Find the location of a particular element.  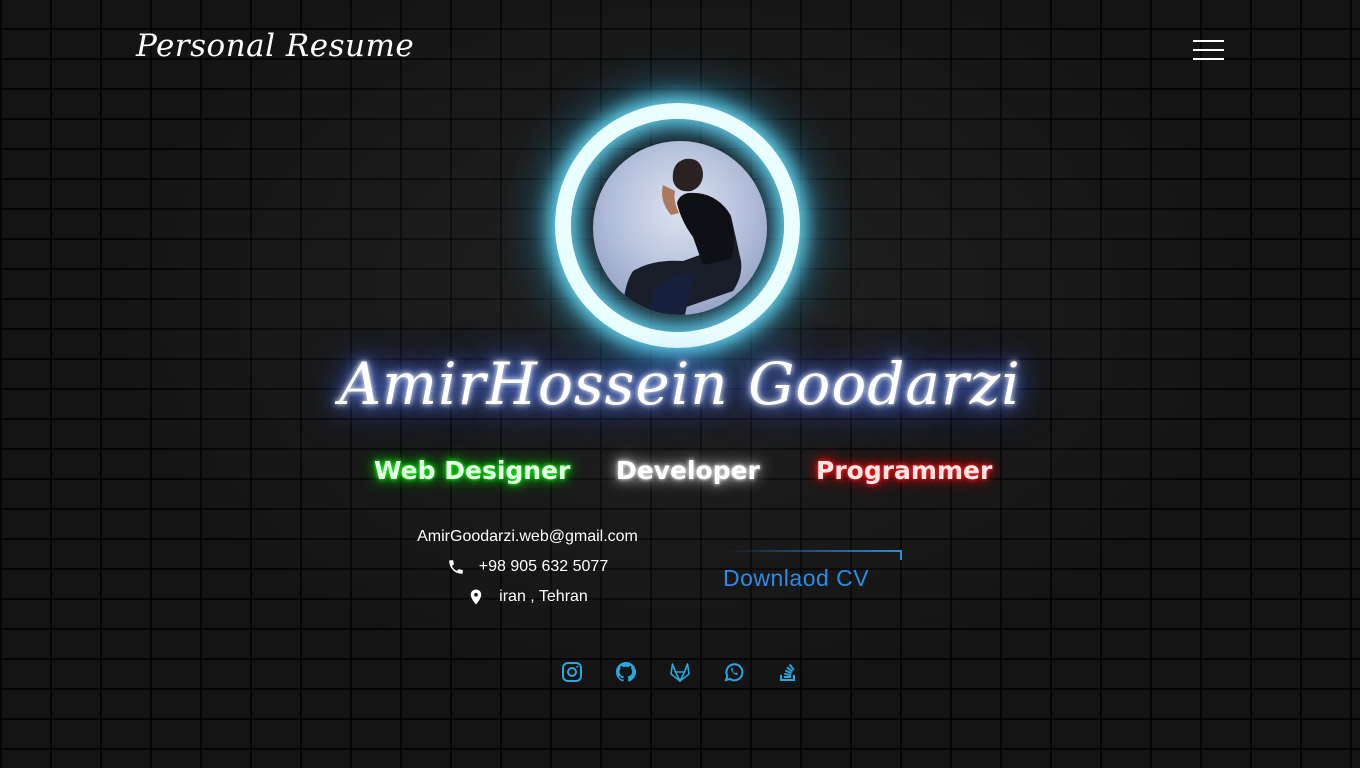

contact-phone-row: +98 905 632 5077 is located at coordinates (527, 567).